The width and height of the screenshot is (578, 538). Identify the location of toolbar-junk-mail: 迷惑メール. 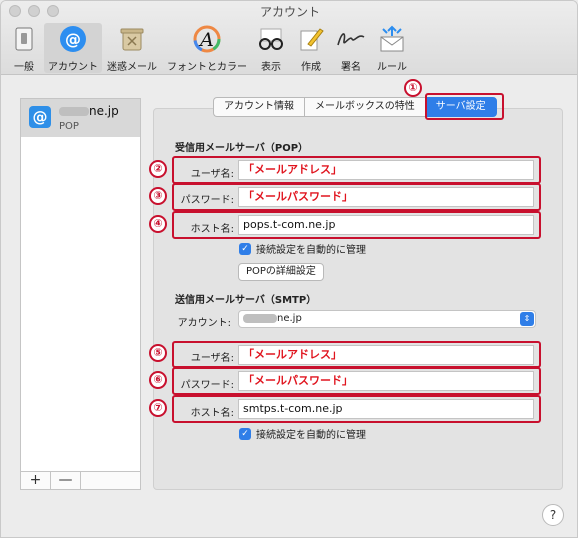
(132, 48).